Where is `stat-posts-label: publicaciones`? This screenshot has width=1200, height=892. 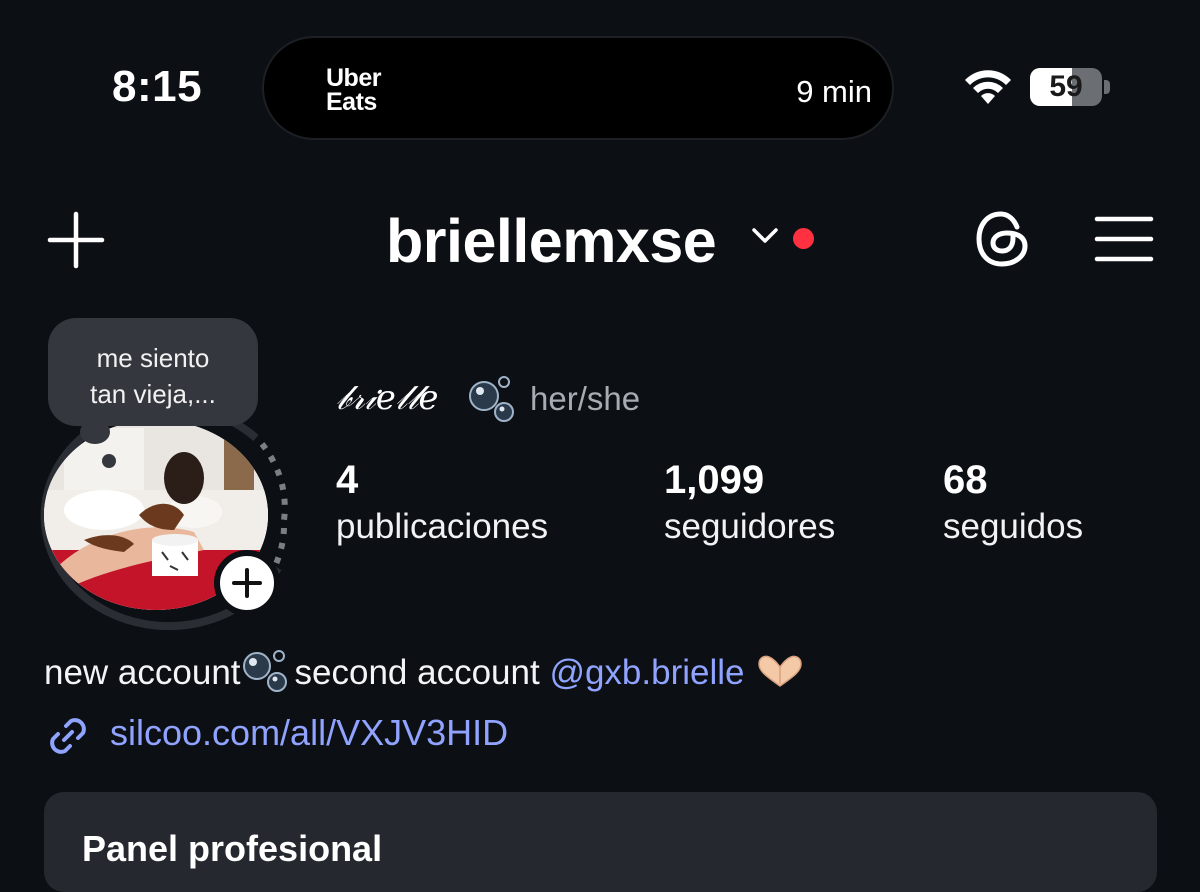 stat-posts-label: publicaciones is located at coordinates (442, 526).